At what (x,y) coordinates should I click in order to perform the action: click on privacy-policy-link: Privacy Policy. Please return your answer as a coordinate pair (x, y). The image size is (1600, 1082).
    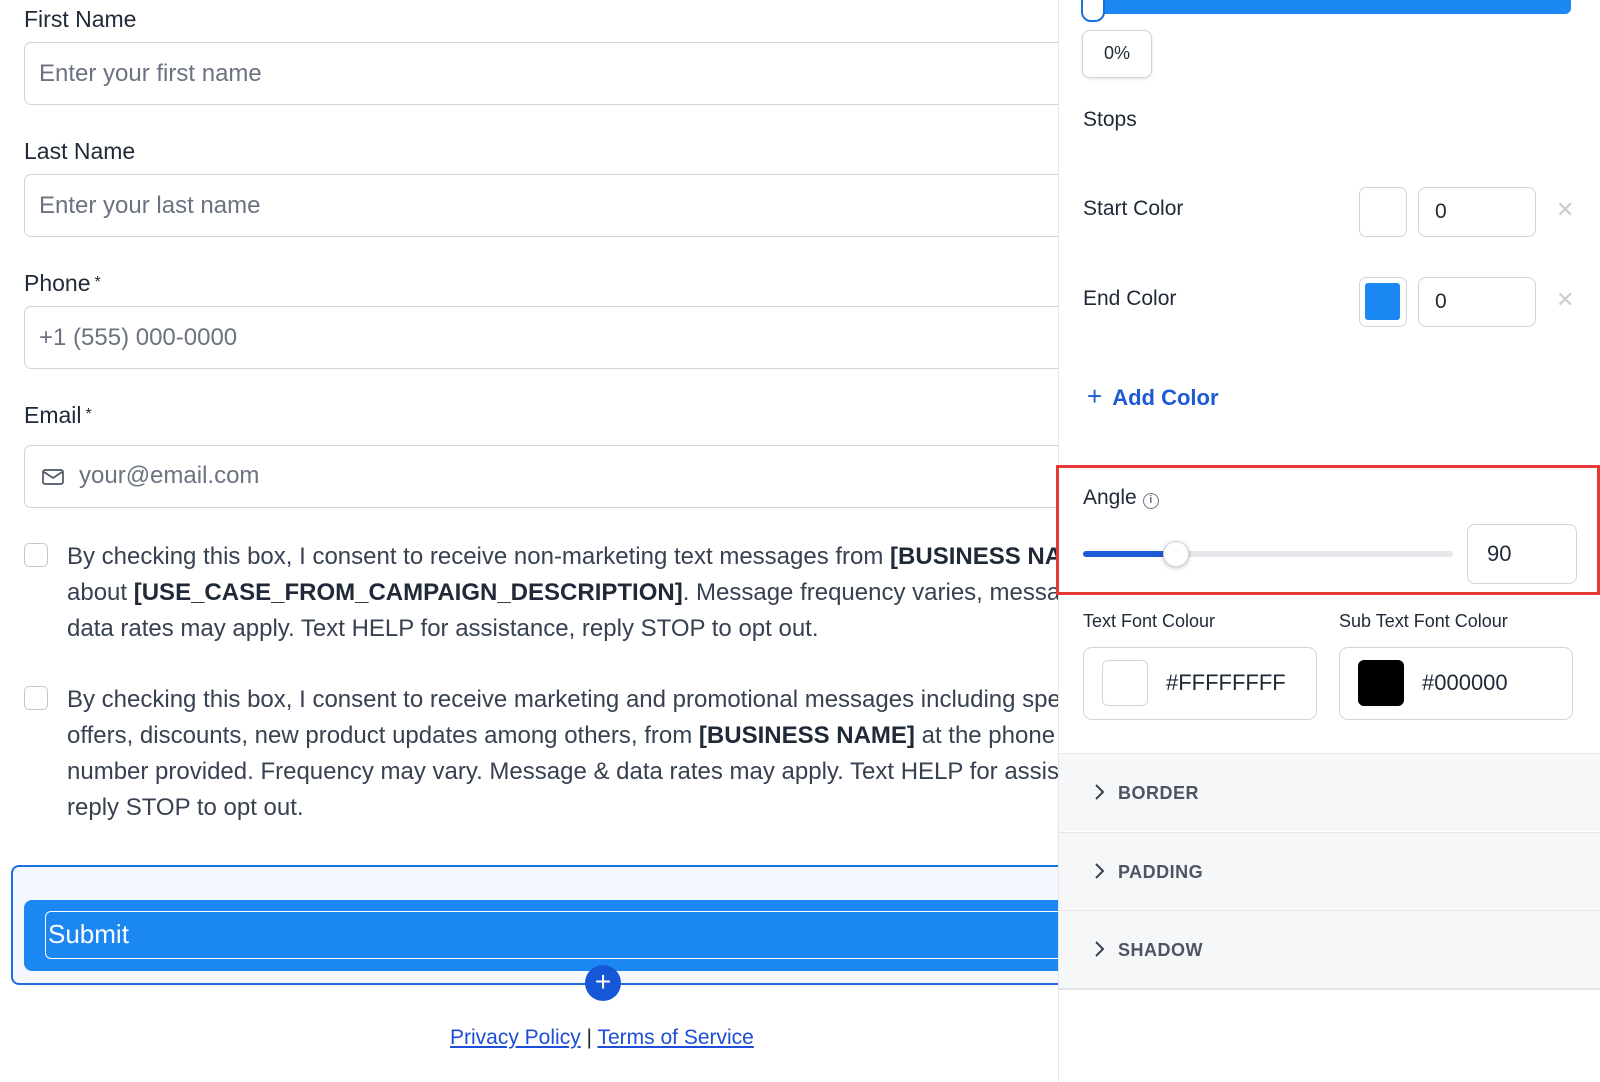
    Looking at the image, I should click on (515, 1037).